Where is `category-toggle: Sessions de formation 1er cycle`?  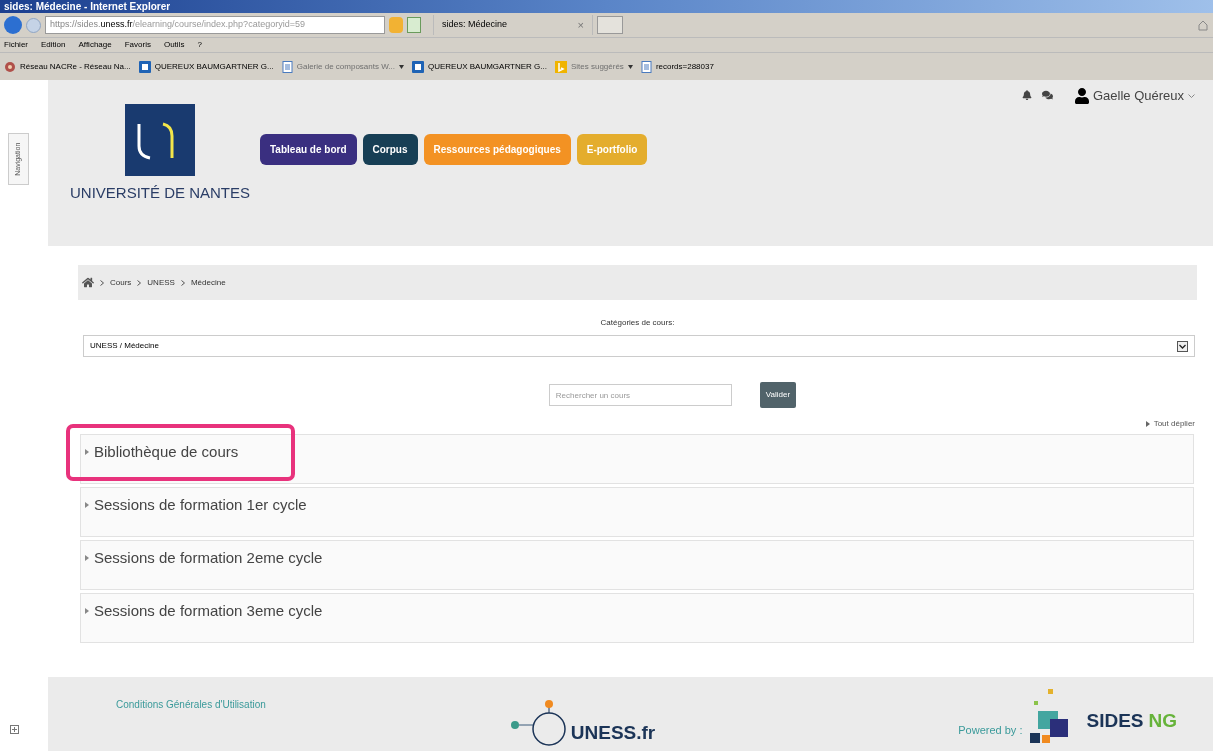
category-toggle: Sessions de formation 1er cycle is located at coordinates (194, 505).